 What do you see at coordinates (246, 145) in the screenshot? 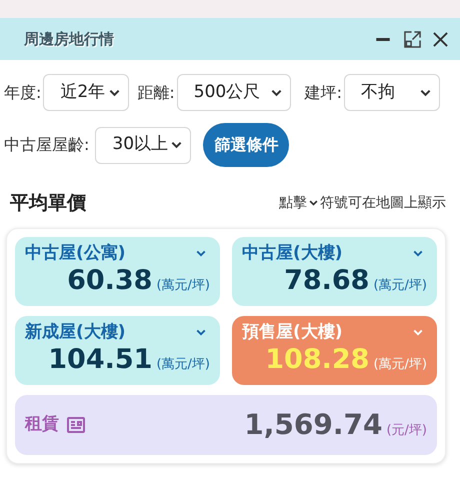
I see `filter-button: 篩選條件` at bounding box center [246, 145].